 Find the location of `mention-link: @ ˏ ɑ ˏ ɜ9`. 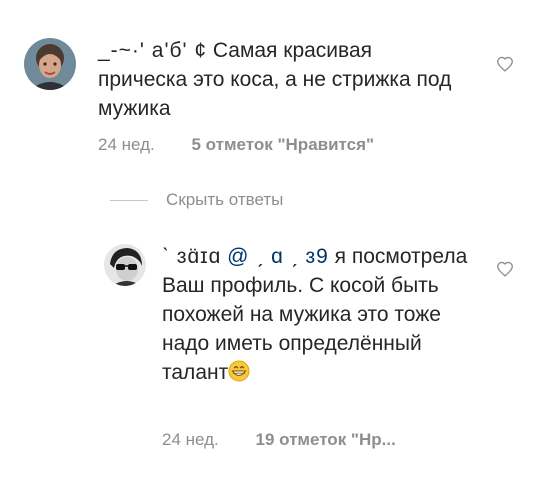

mention-link: @ ˏ ɑ ˏ ɜ9 is located at coordinates (278, 256).